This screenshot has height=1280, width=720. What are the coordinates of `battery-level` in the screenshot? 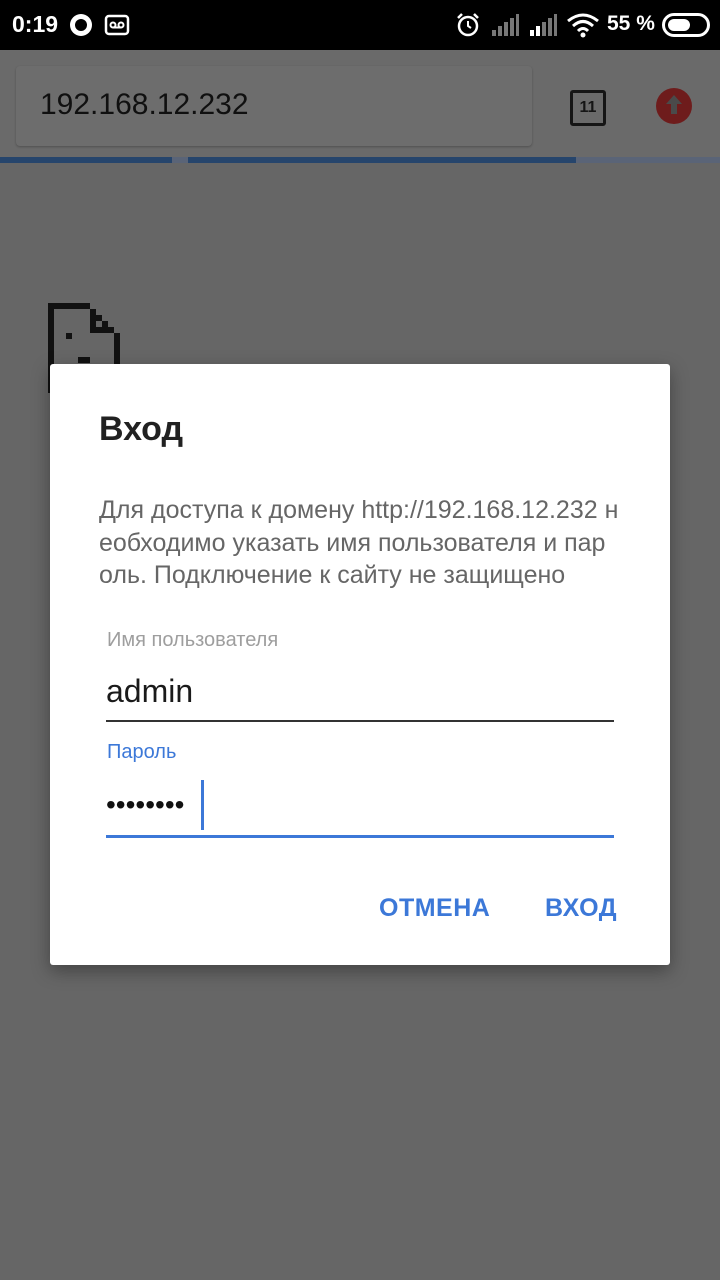 It's located at (679, 25).